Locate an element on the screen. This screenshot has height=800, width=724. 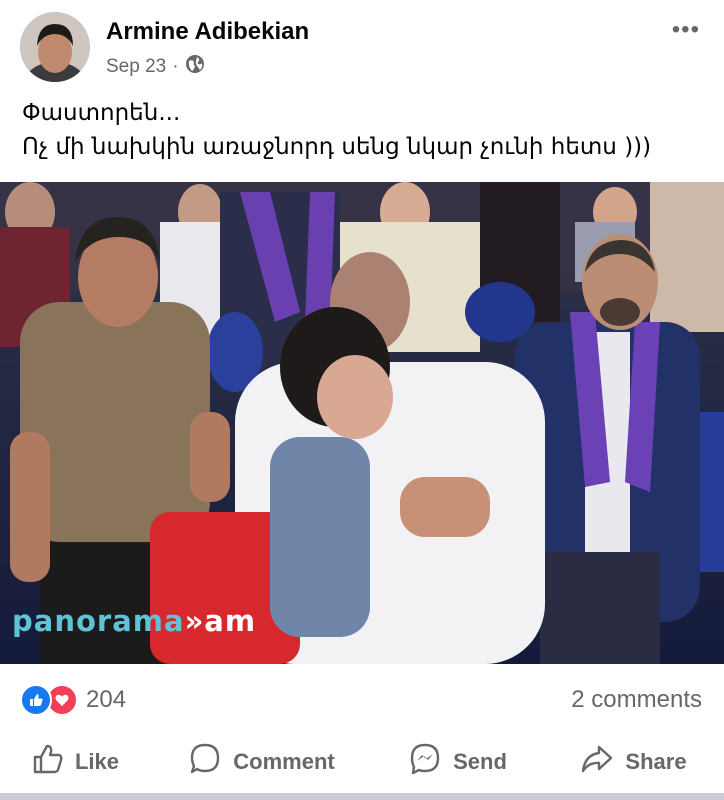
post-stats: 204 2 comments is located at coordinates (362, 698).